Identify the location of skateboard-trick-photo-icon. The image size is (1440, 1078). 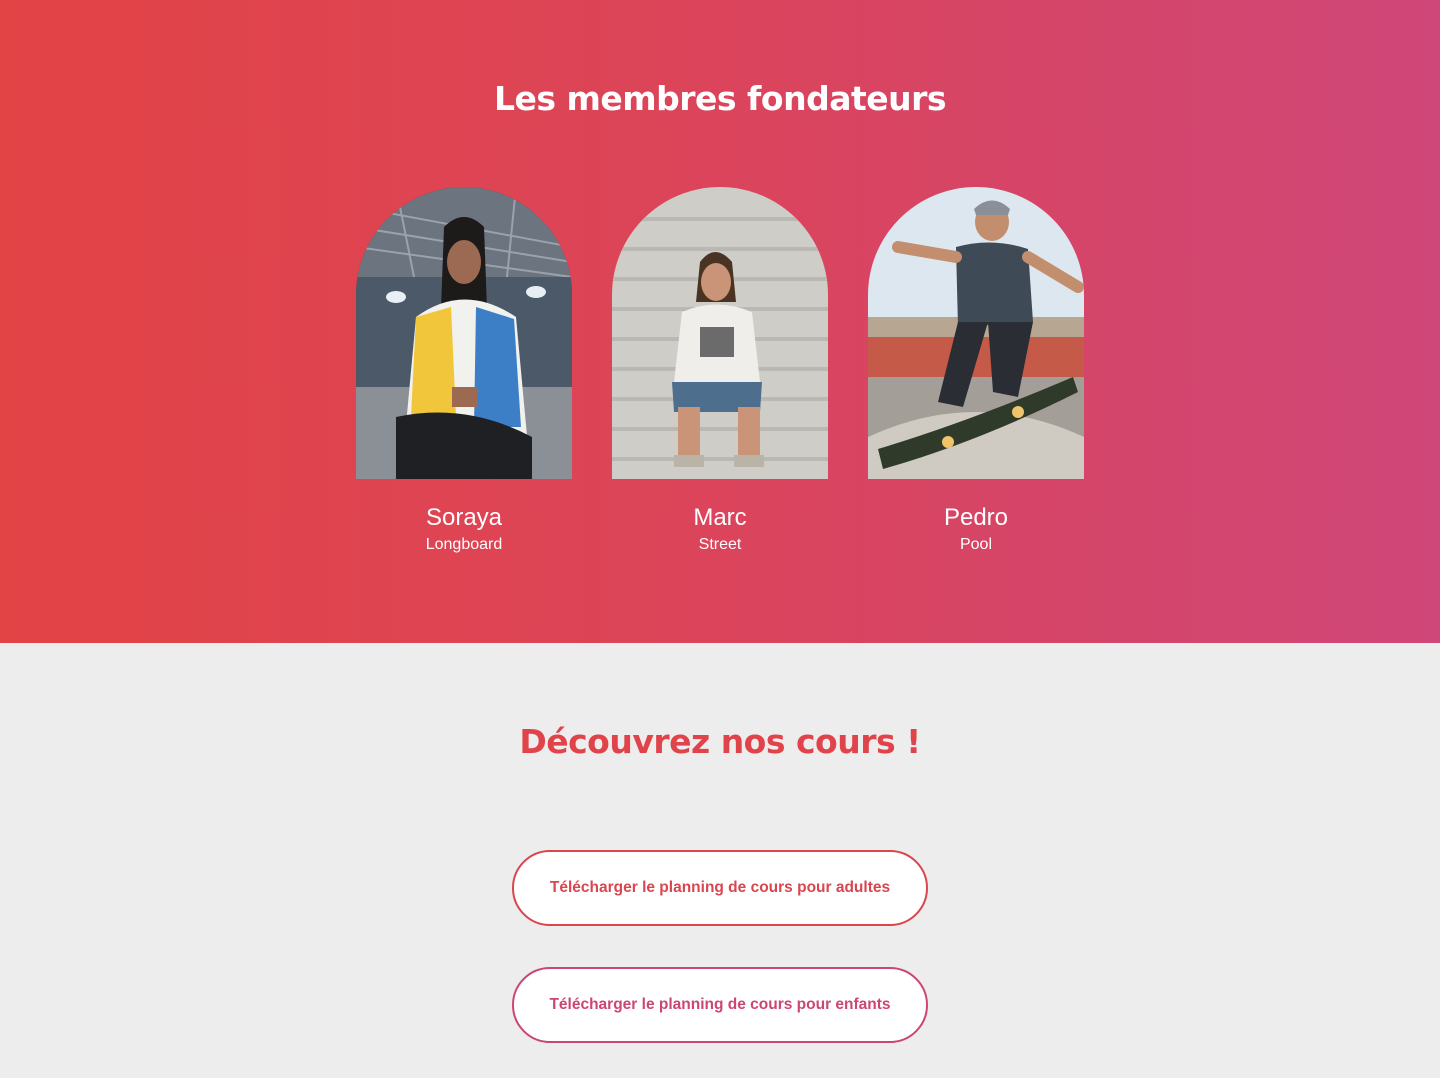
(976, 333).